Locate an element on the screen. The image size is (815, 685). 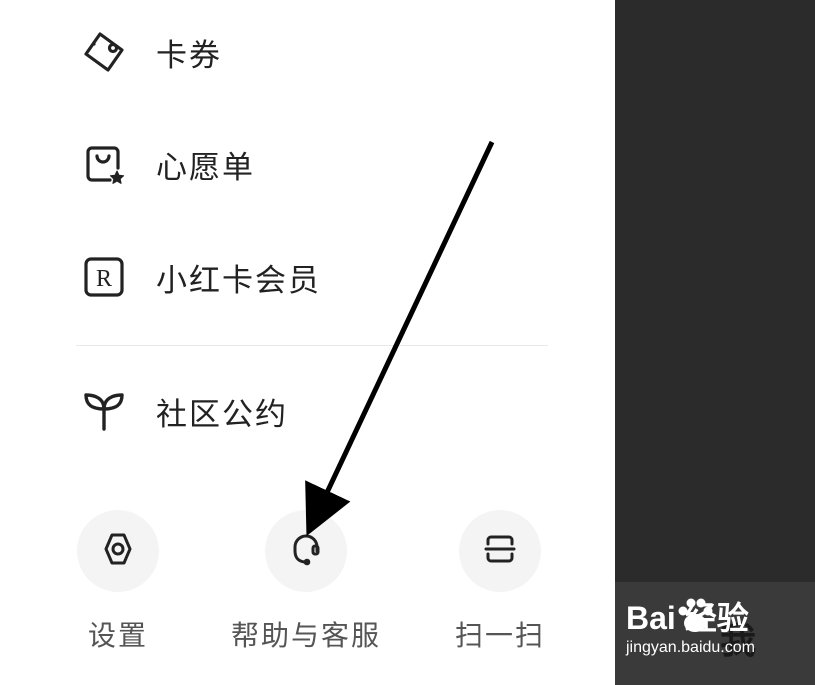
help-circle is located at coordinates (306, 551).